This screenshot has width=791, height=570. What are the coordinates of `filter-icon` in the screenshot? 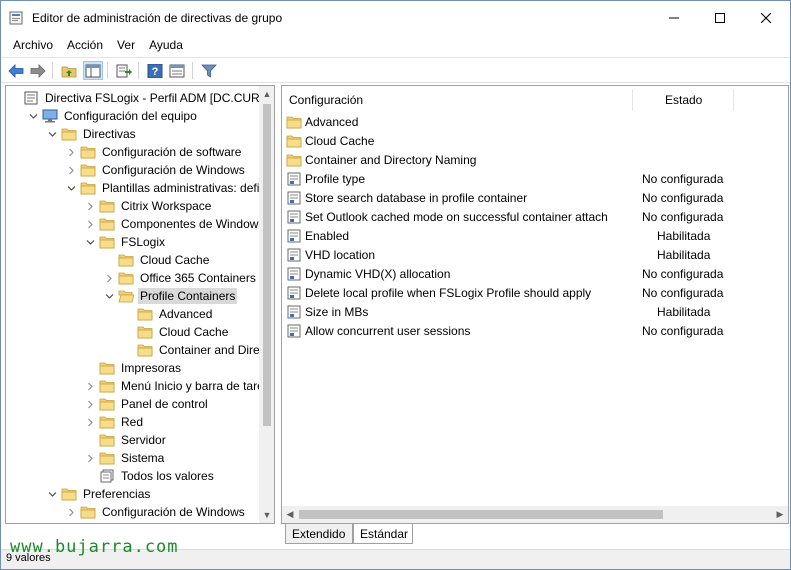 It's located at (209, 71).